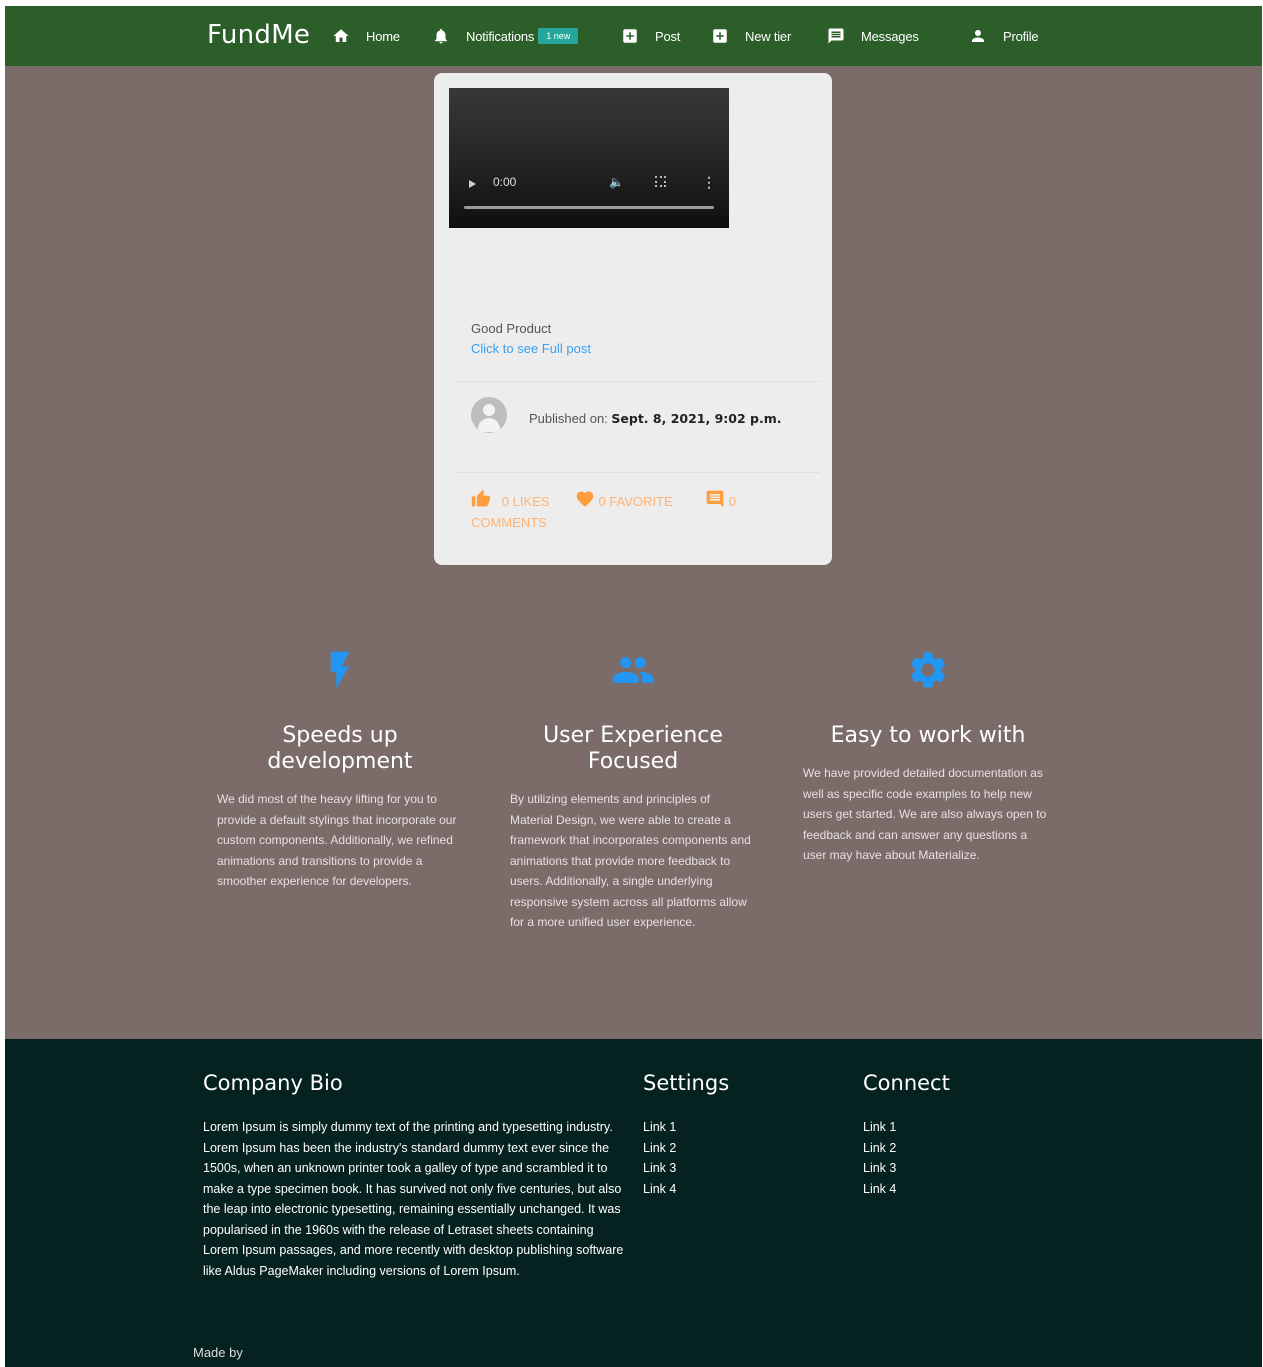 The image size is (1263, 1367). What do you see at coordinates (1021, 36) in the screenshot?
I see `nav-profile-label: Profile` at bounding box center [1021, 36].